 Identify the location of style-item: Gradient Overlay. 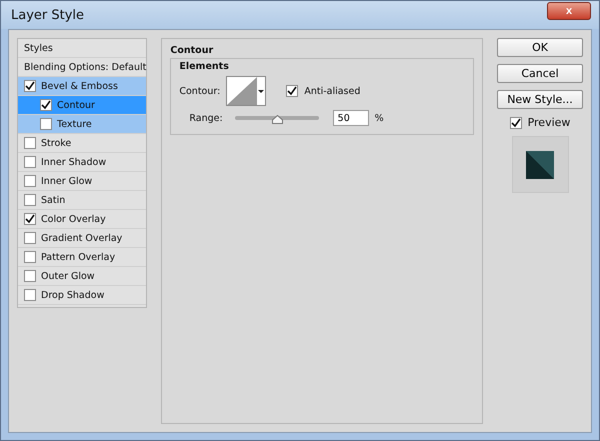
(82, 238).